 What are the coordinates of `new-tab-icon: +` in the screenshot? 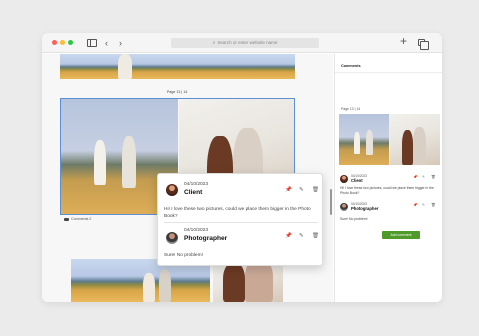 It's located at (403, 41).